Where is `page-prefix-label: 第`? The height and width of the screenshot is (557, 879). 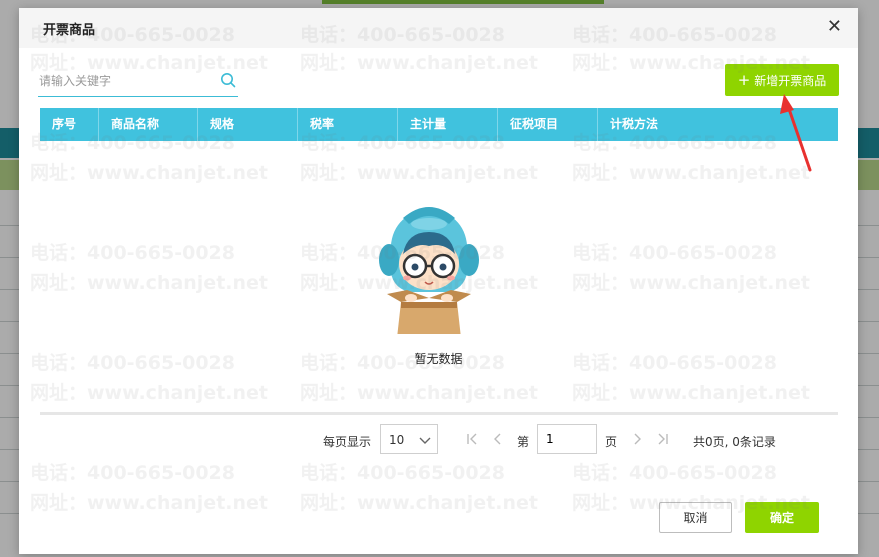 page-prefix-label: 第 is located at coordinates (523, 442).